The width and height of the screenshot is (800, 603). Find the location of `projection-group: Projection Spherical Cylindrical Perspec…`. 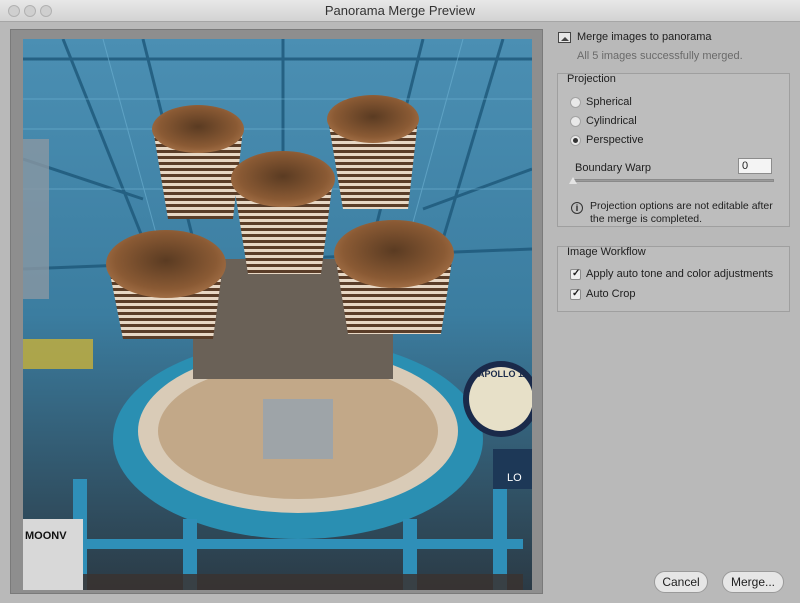

projection-group: Projection Spherical Cylindrical Perspec… is located at coordinates (673, 150).